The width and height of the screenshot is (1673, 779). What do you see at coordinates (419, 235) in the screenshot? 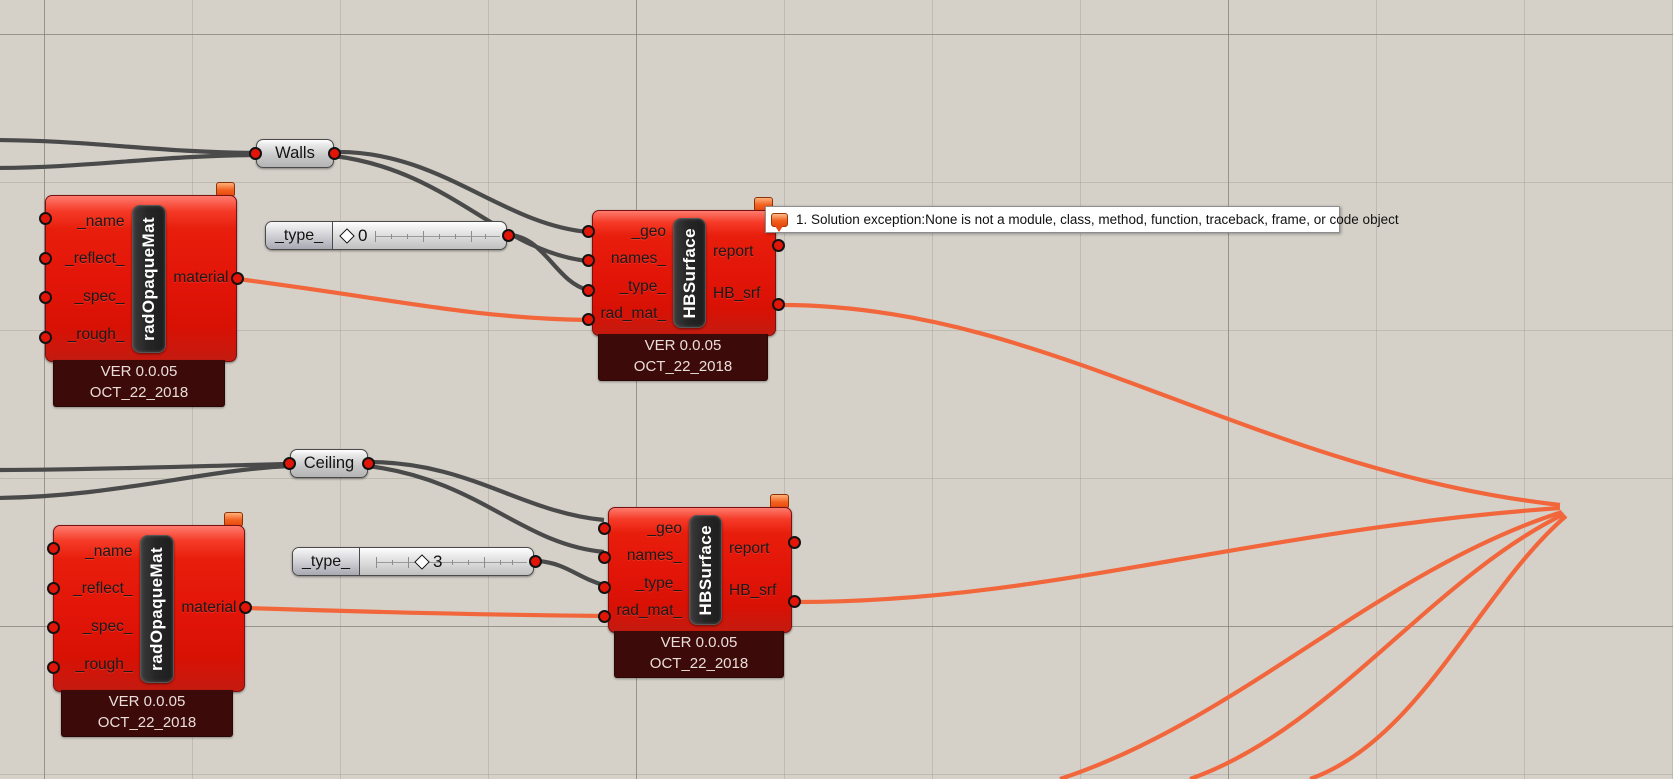
I see `slider-type-1-track: 0` at bounding box center [419, 235].